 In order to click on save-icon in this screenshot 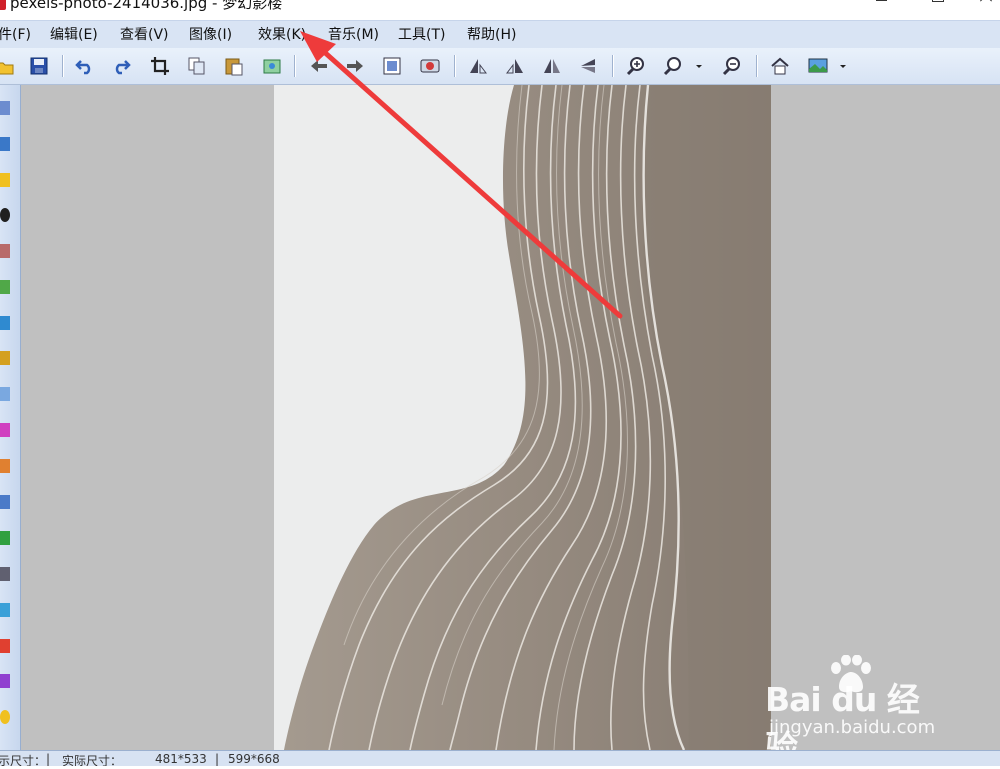, I will do `click(39, 66)`.